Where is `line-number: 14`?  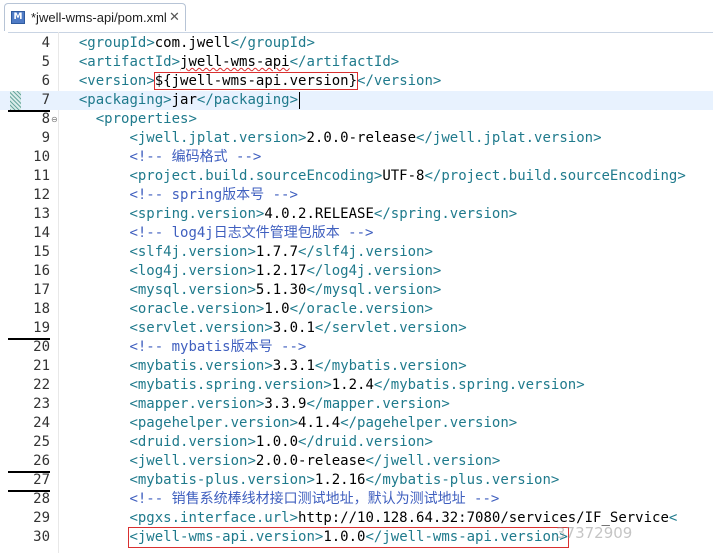
line-number: 14 is located at coordinates (41, 233).